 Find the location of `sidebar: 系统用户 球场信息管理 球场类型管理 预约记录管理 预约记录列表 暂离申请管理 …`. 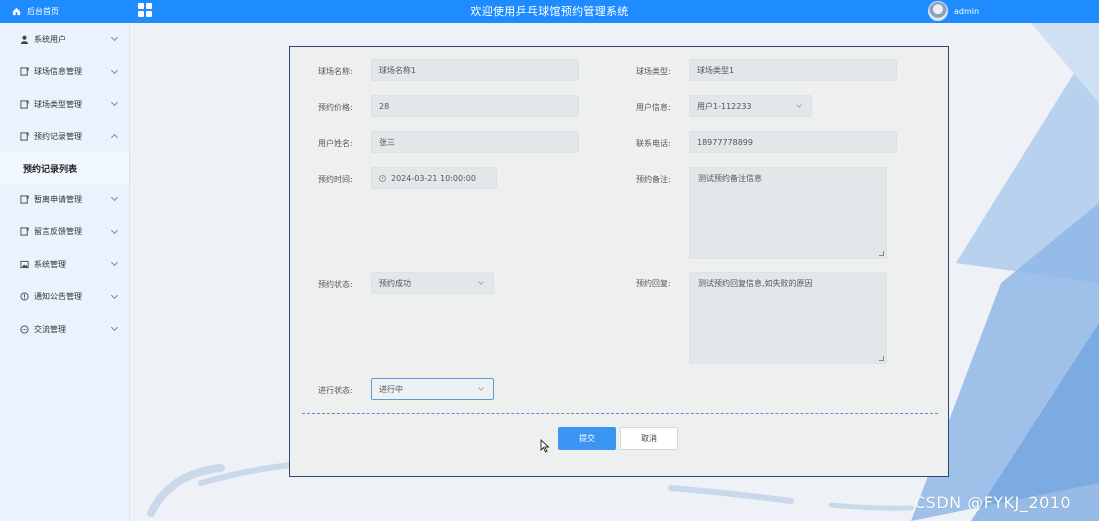

sidebar: 系统用户 球场信息管理 球场类型管理 预约记录管理 预约记录列表 暂离申请管理 … is located at coordinates (65, 272).